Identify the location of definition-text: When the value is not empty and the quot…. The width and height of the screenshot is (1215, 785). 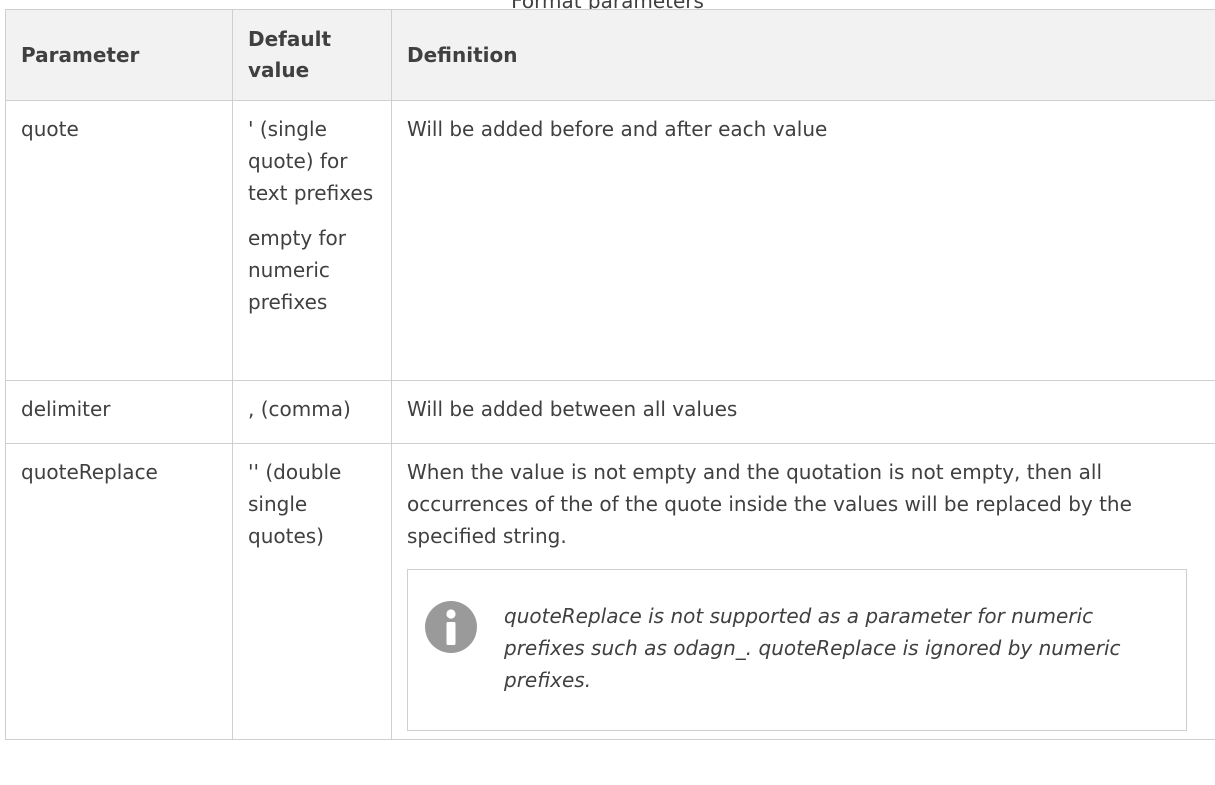
(769, 504).